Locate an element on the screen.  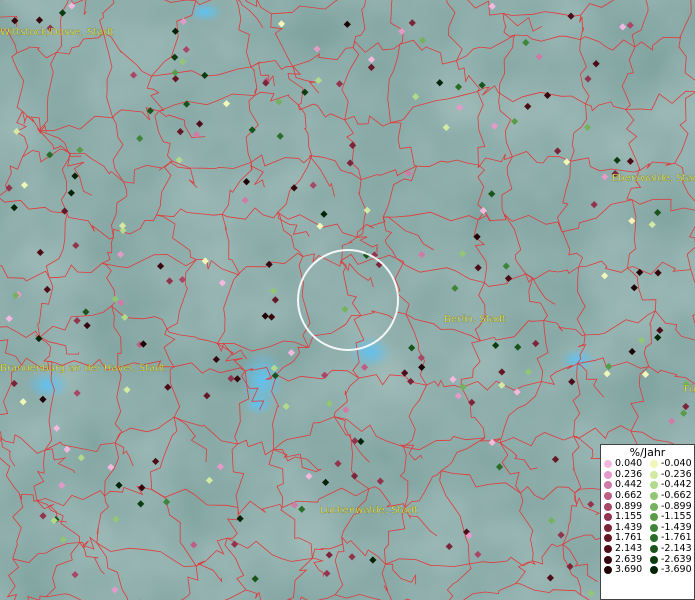
legend-negative-entry: -0.662 is located at coordinates (670, 496).